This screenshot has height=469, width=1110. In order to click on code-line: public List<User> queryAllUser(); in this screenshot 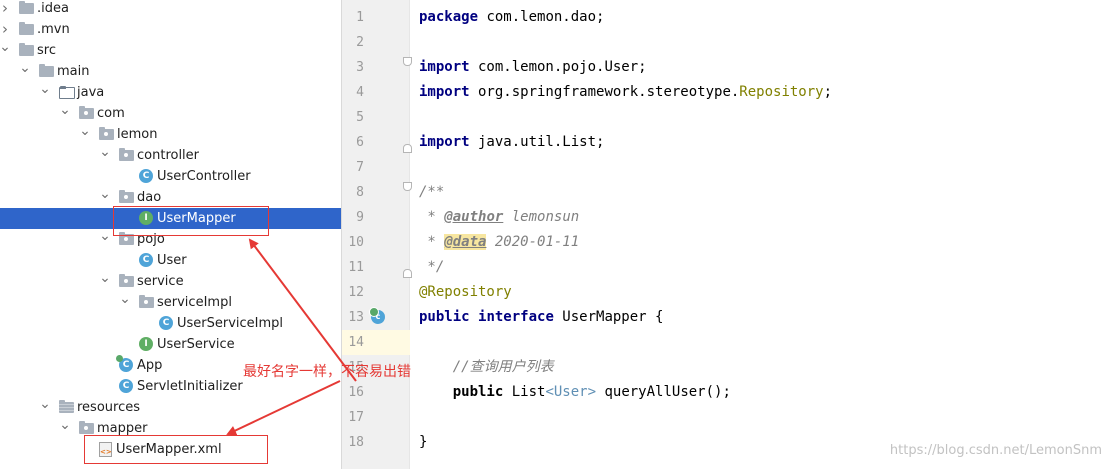, I will do `click(575, 392)`.